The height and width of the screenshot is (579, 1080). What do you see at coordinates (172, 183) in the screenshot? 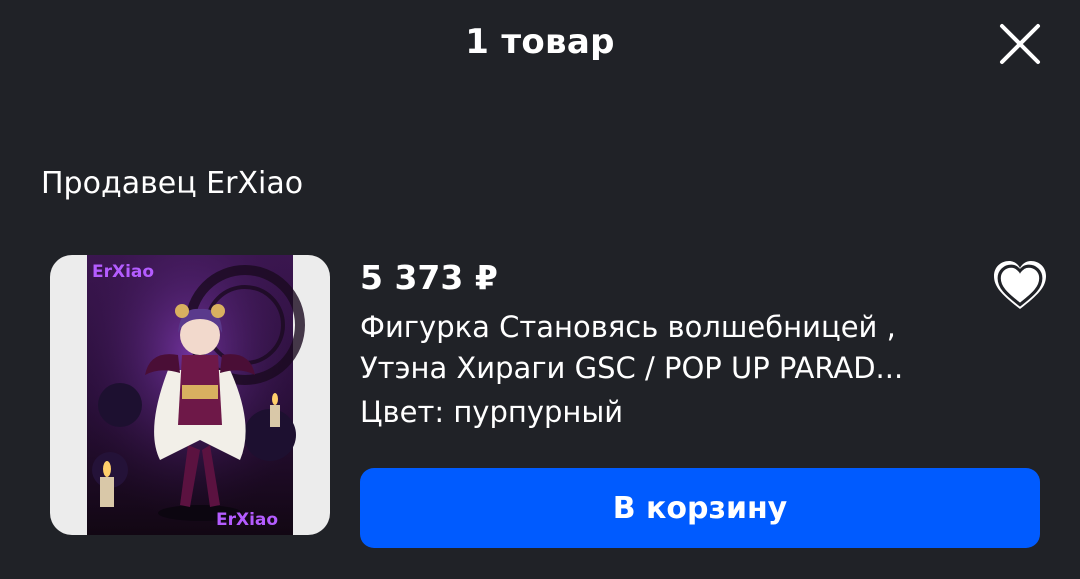
I see `seller-name: Продавец ErXiao` at bounding box center [172, 183].